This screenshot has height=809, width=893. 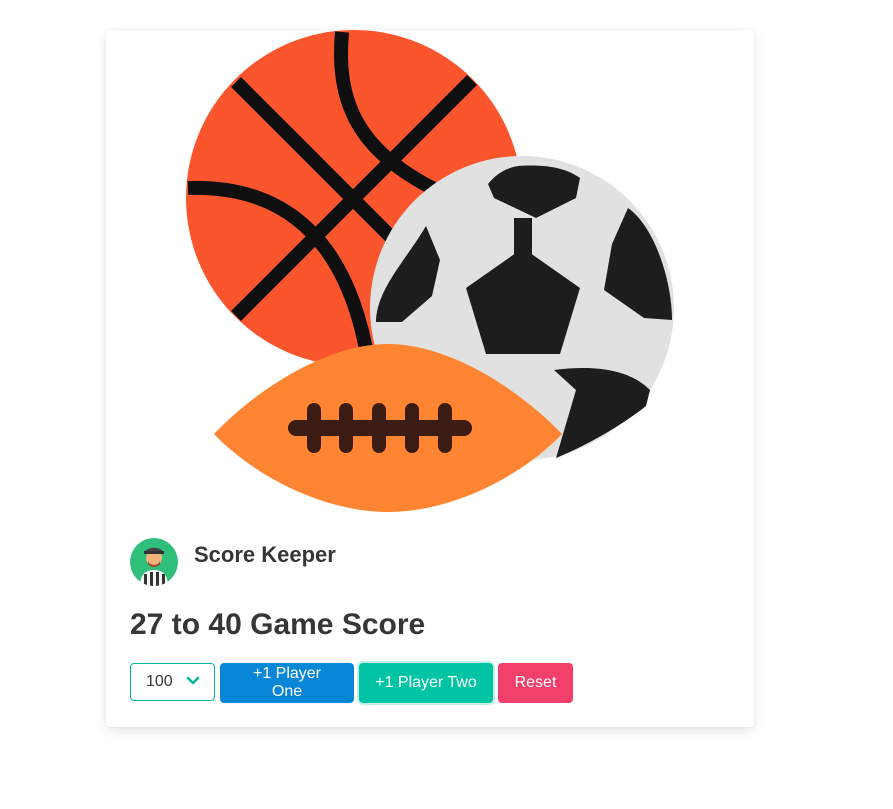 What do you see at coordinates (265, 554) in the screenshot?
I see `app-title: Score Keeper` at bounding box center [265, 554].